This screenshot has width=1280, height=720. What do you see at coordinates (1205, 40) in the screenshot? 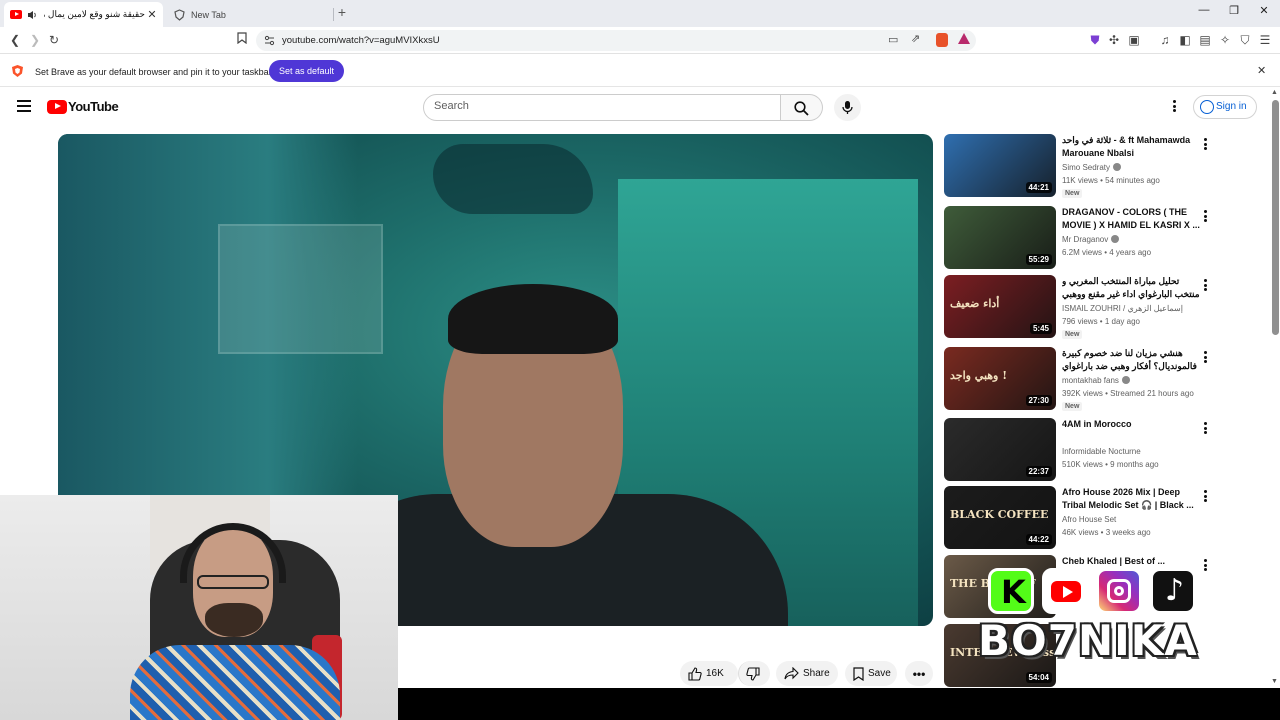
I see `wallet-icon: ▤` at bounding box center [1205, 40].